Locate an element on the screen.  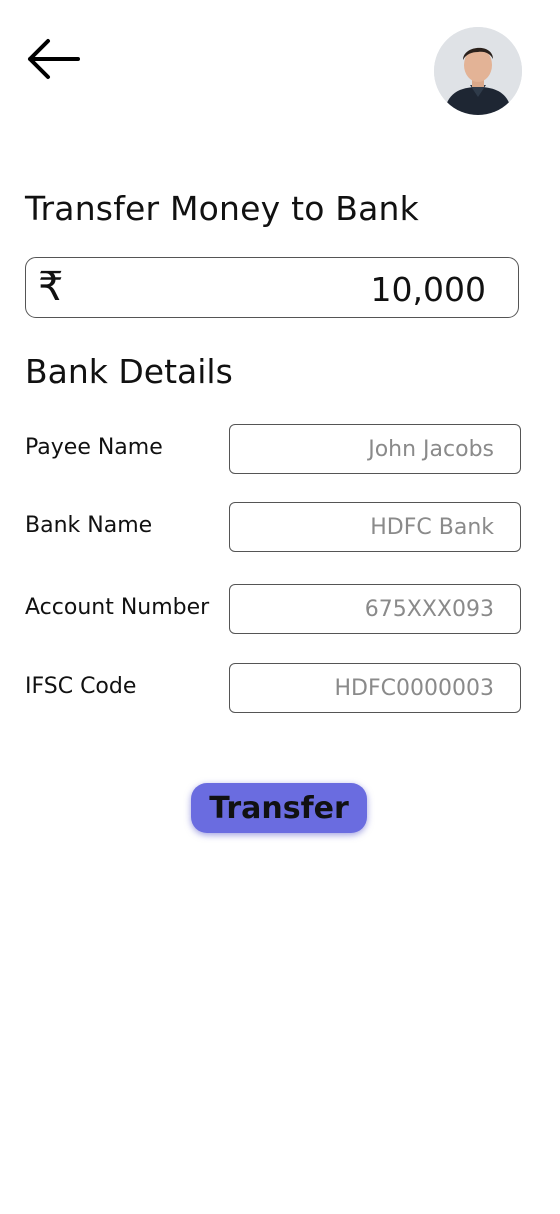
payee-name-row: Payee Name is located at coordinates (273, 449).